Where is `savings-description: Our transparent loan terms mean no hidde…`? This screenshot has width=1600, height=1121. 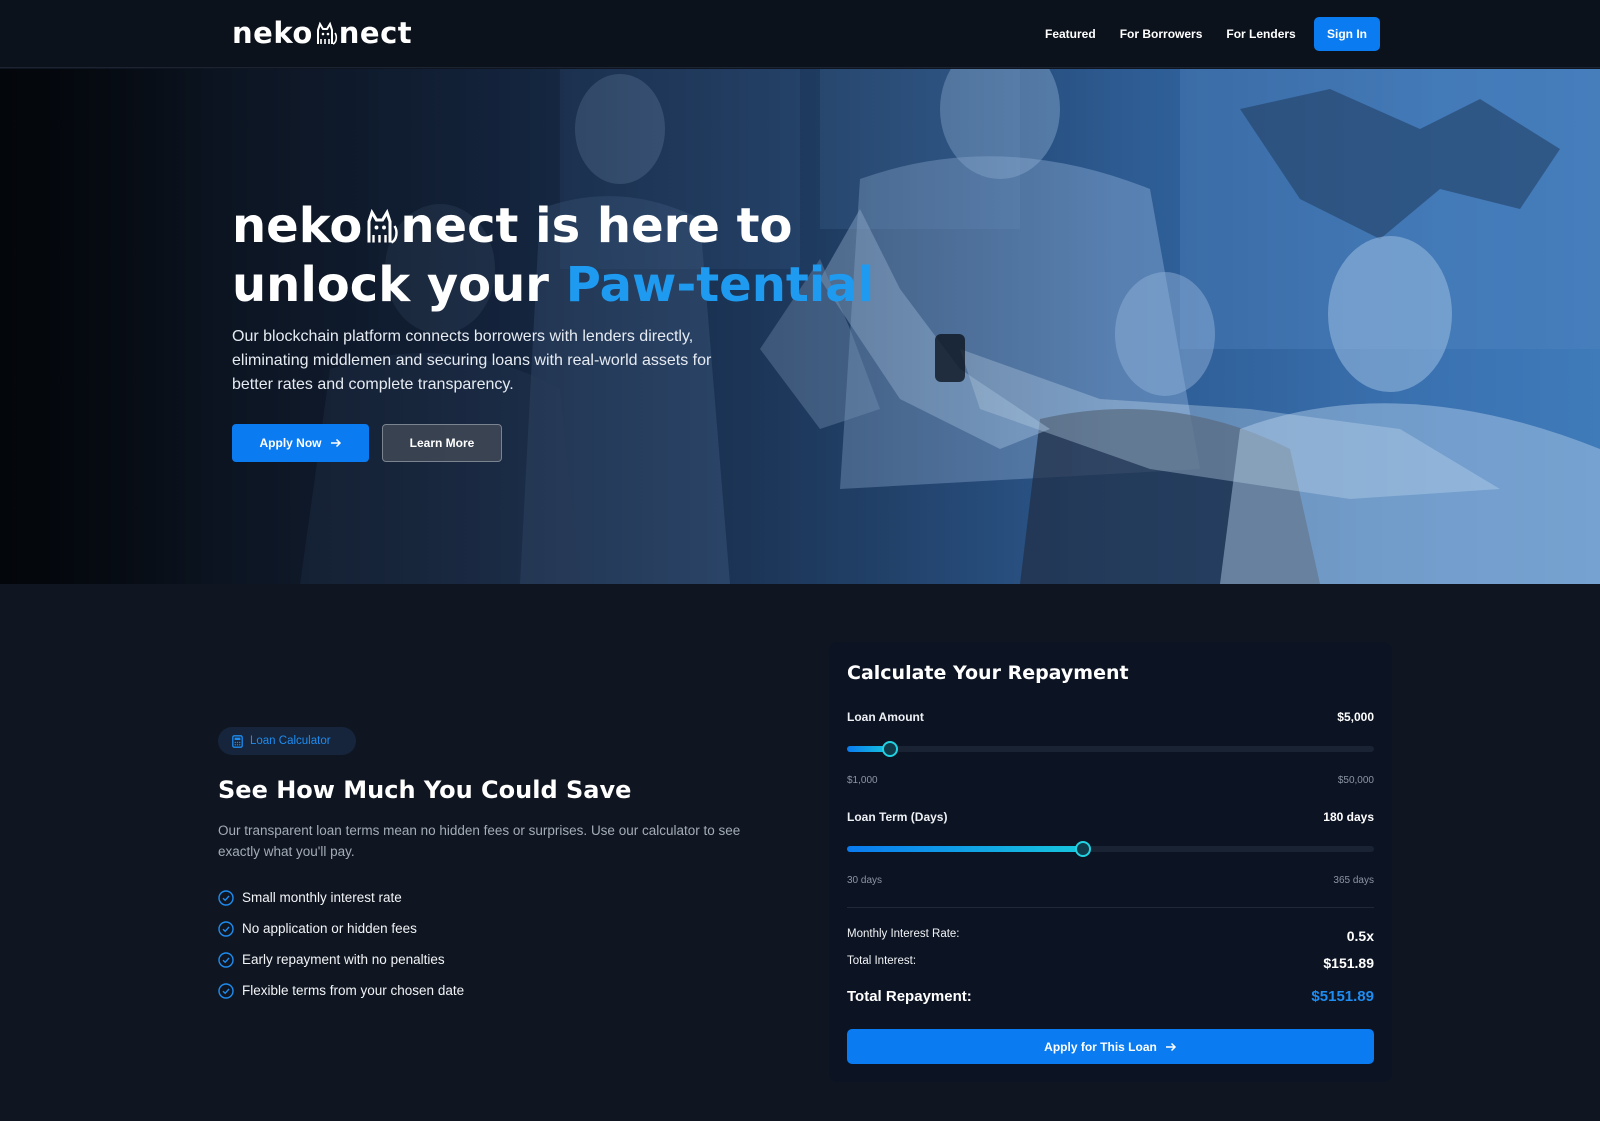
savings-description: Our transparent loan terms mean no hidde… is located at coordinates (479, 841).